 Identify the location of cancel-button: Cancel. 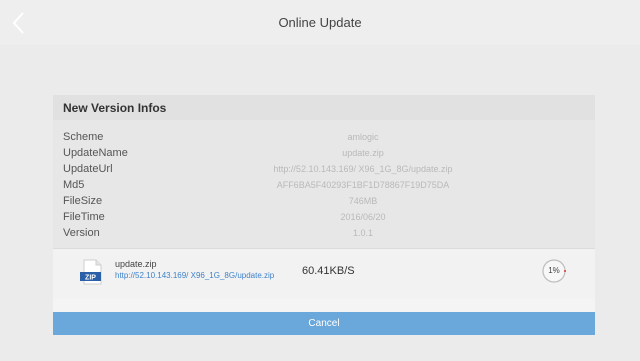
(324, 323).